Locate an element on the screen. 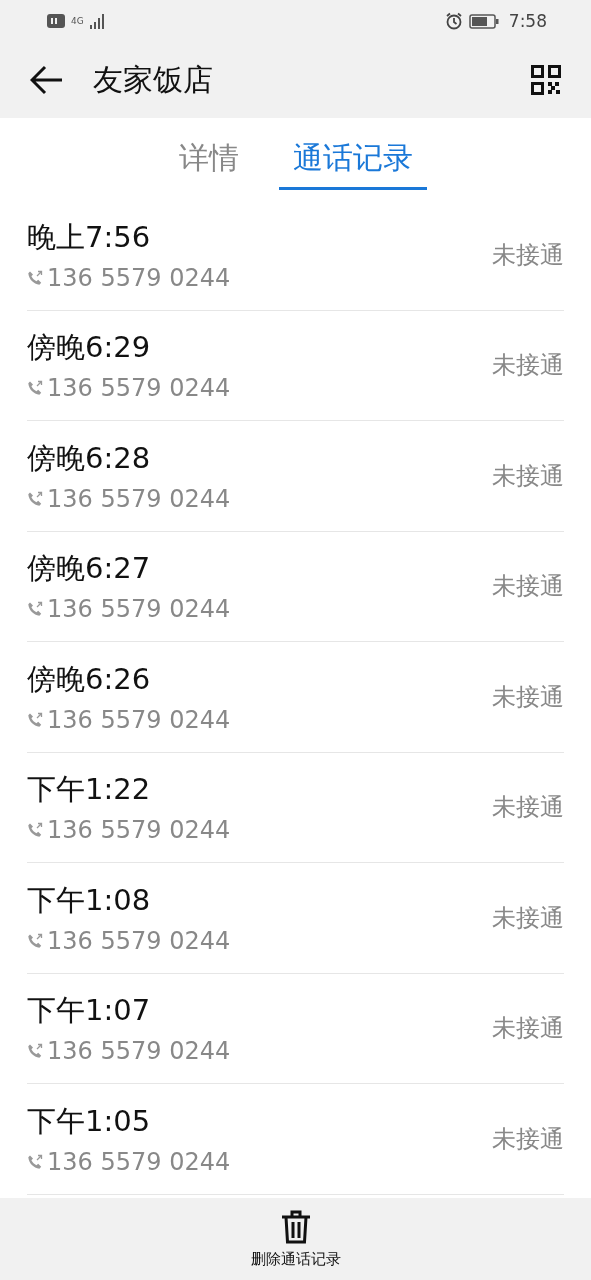 Image resolution: width=591 pixels, height=1280 pixels. call-time: 下午1:07 is located at coordinates (89, 1011).